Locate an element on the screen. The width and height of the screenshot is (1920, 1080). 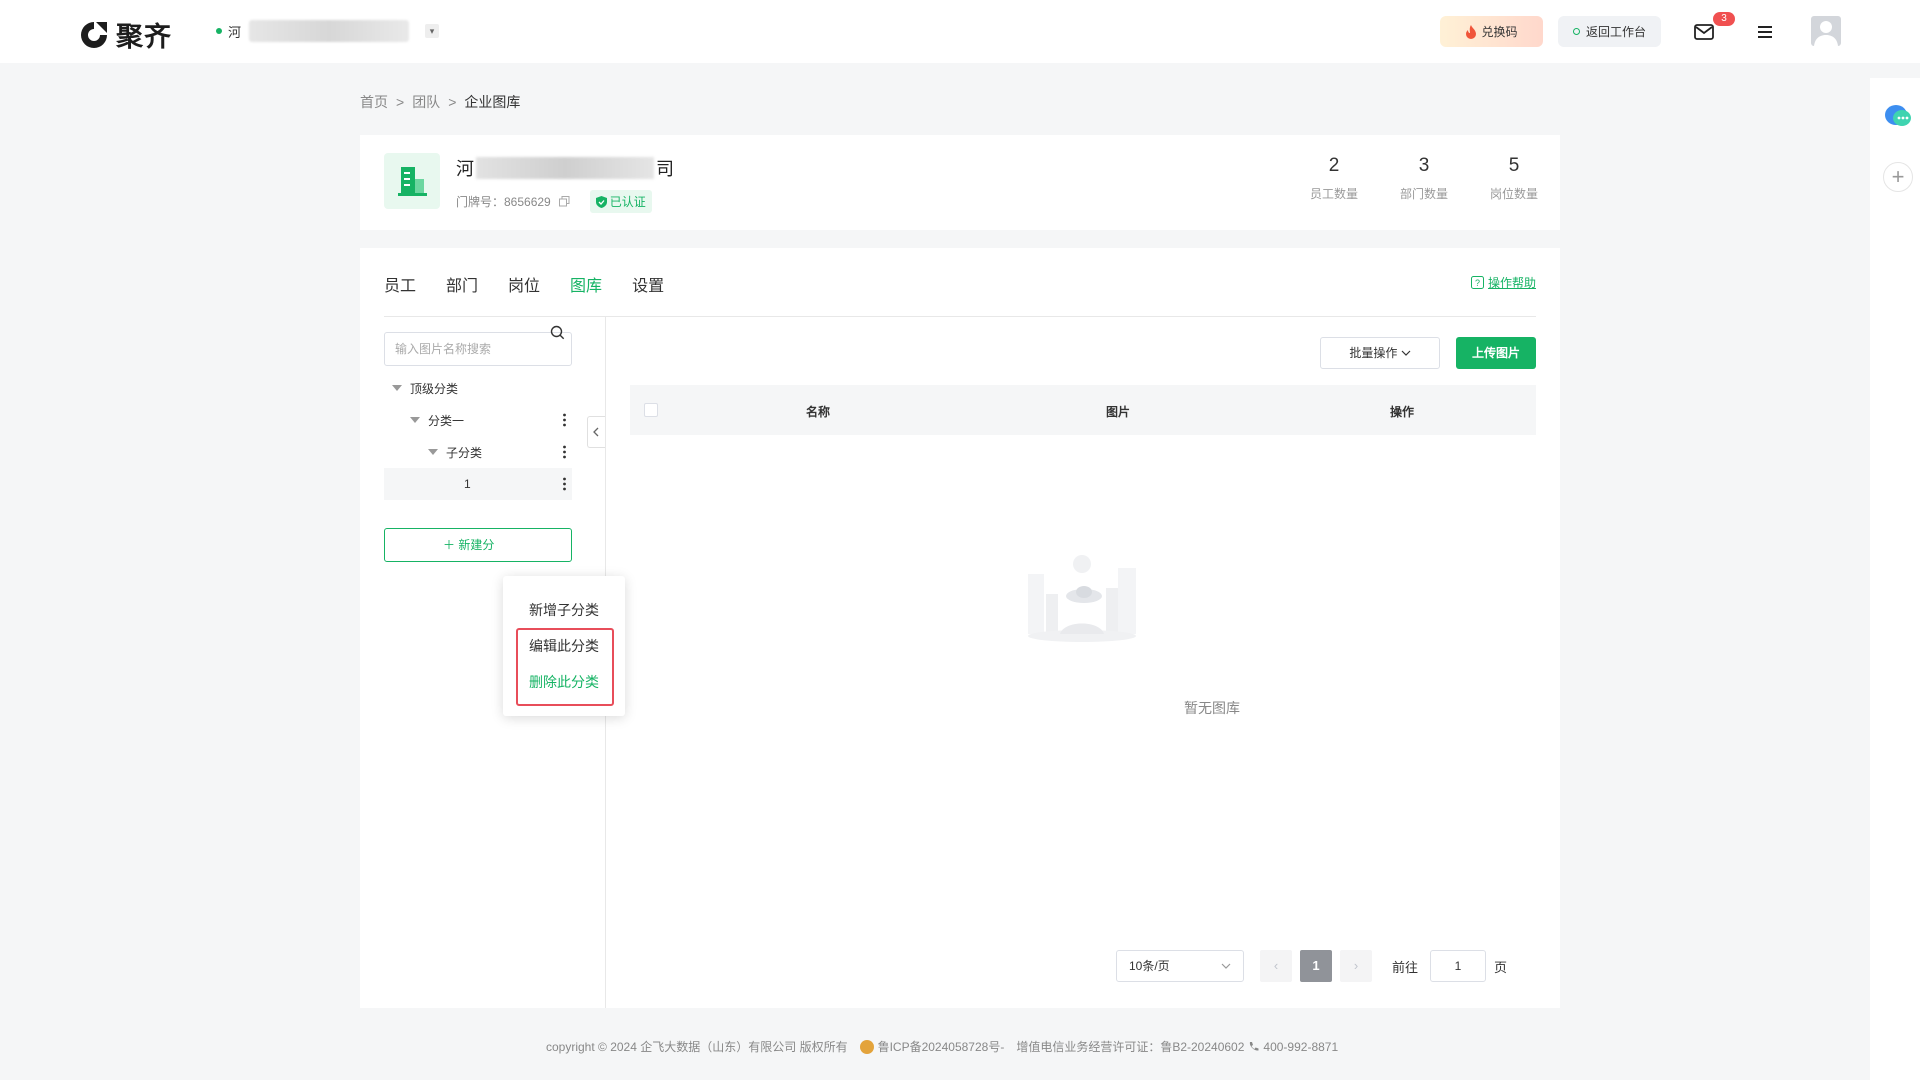
goto-page-input: 1 is located at coordinates (1458, 966).